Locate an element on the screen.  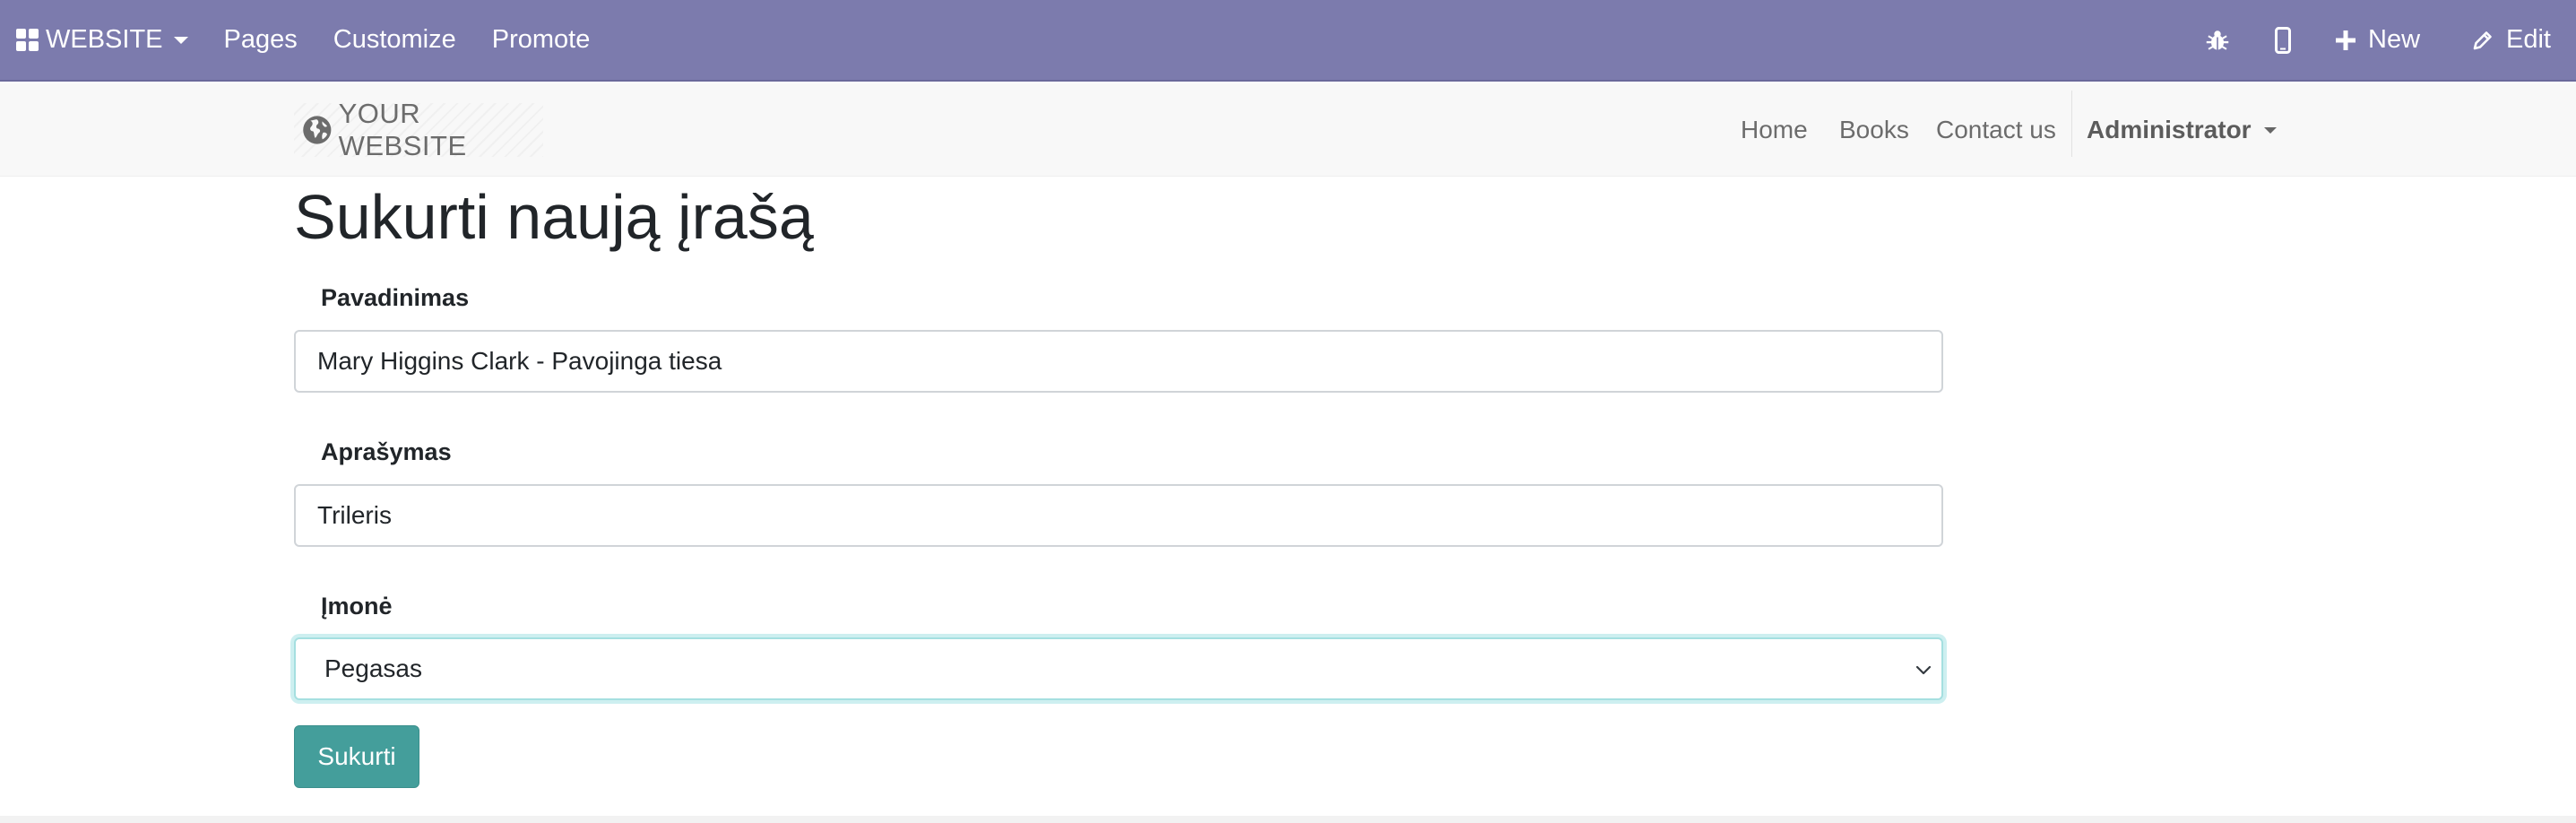
logo-text: YOUR WEBSITE is located at coordinates (402, 129).